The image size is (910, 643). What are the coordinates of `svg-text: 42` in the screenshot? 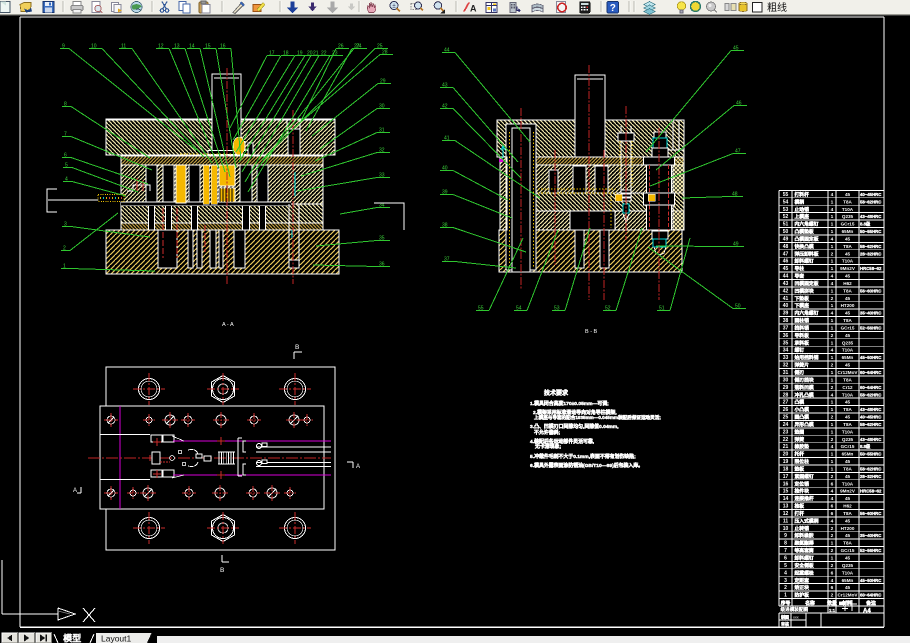 It's located at (445, 107).